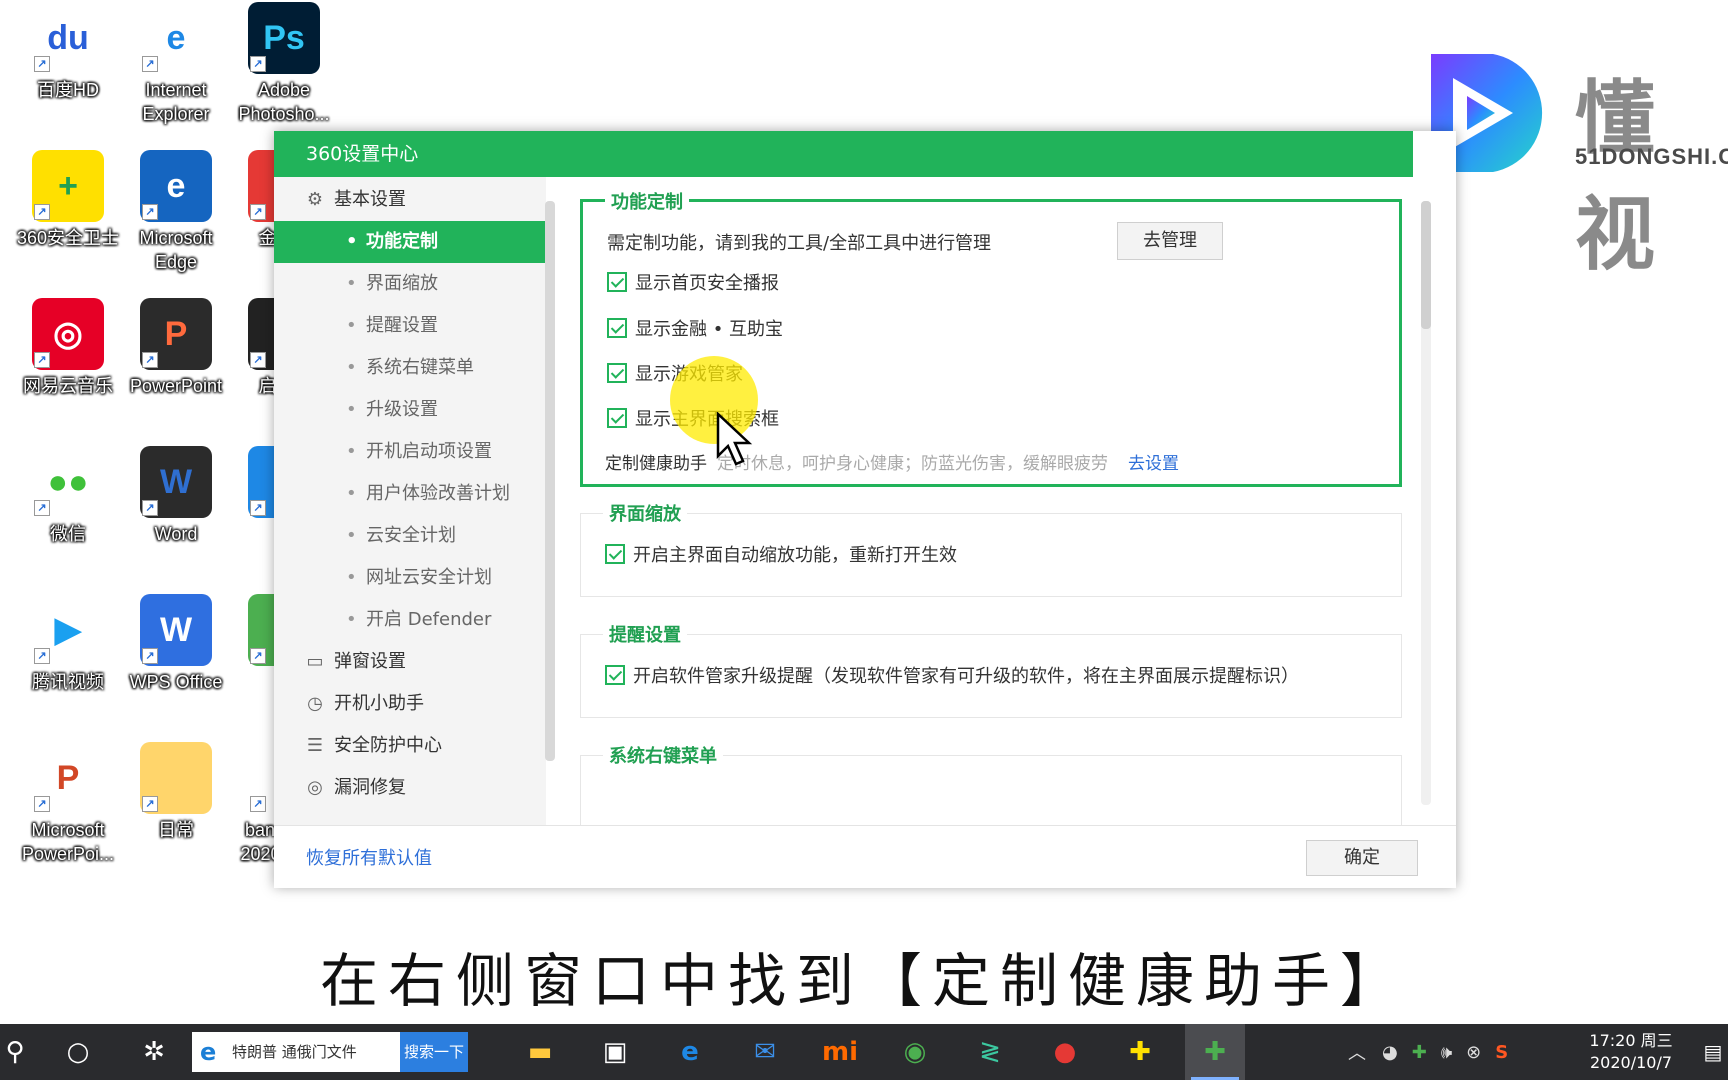 The height and width of the screenshot is (1080, 1728). I want to click on record-icon: ●, so click(1065, 1052).